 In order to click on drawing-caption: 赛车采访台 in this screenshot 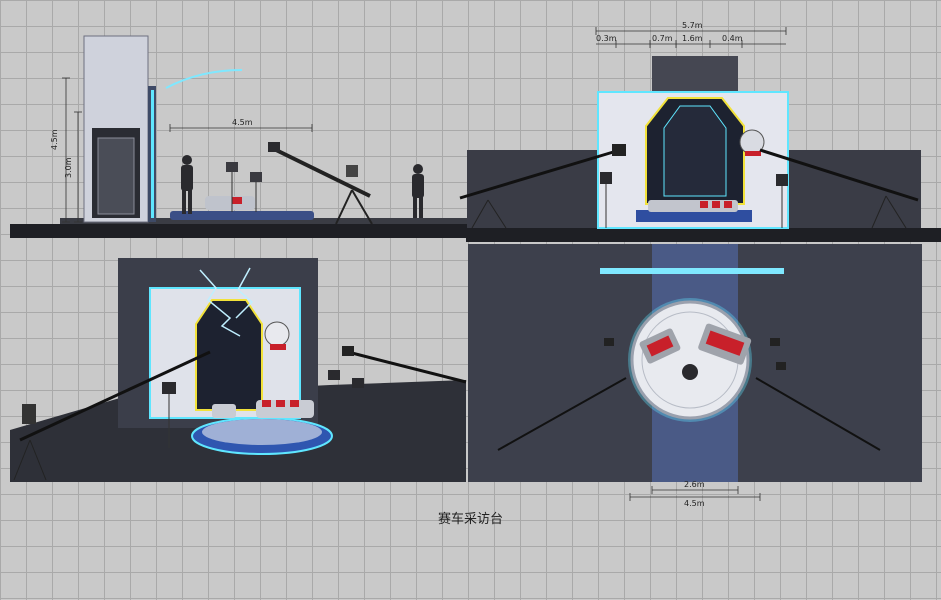, I will do `click(470, 519)`.